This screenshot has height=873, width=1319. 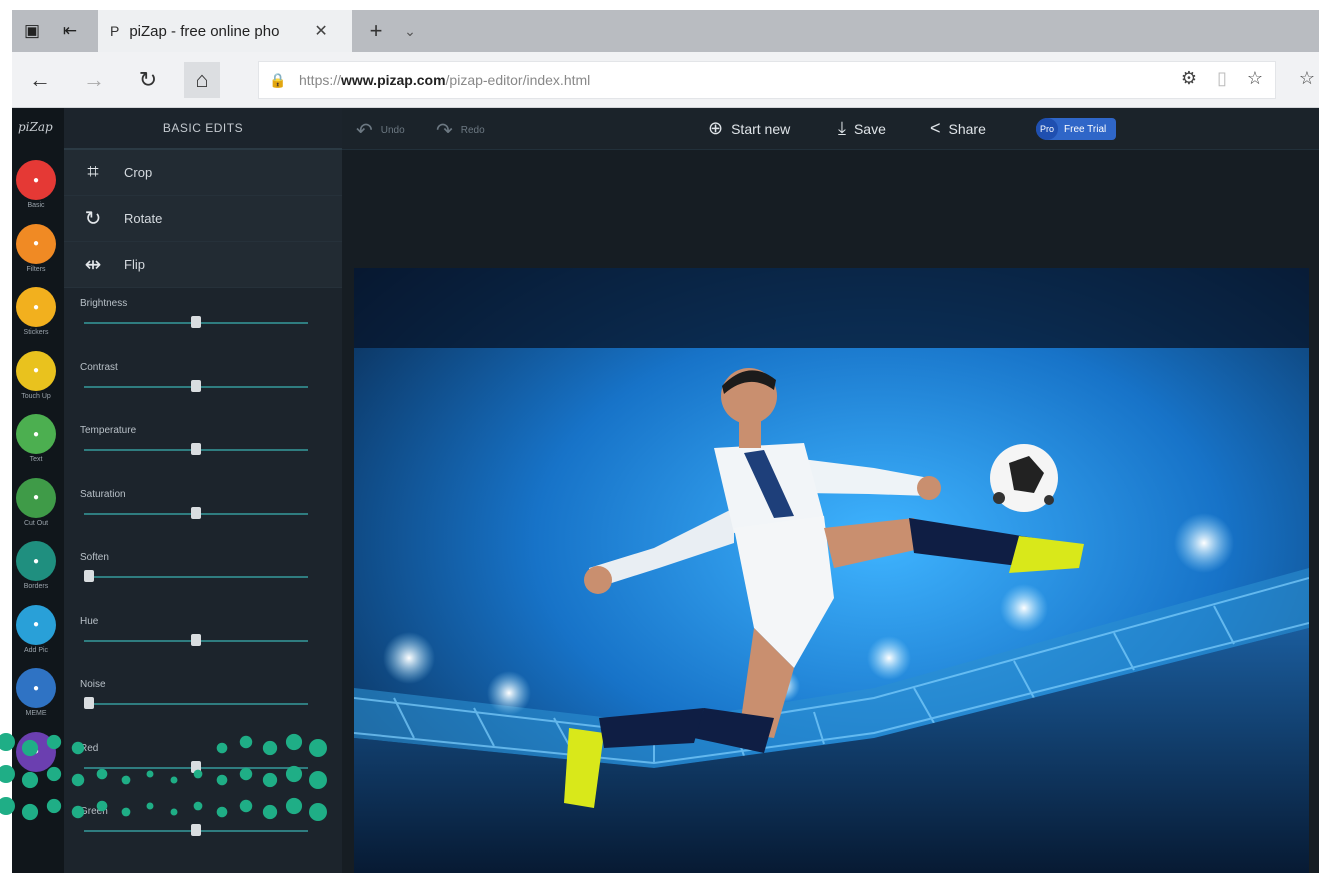 I want to click on rail-item-label: MEME, so click(x=36, y=713).